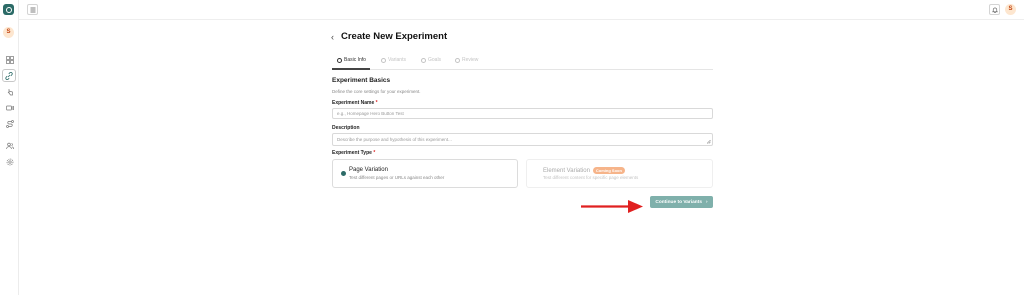 Image resolution: width=1024 pixels, height=295 pixels. What do you see at coordinates (522, 62) in the screenshot?
I see `stepper: Basic Info Variants Goals Review` at bounding box center [522, 62].